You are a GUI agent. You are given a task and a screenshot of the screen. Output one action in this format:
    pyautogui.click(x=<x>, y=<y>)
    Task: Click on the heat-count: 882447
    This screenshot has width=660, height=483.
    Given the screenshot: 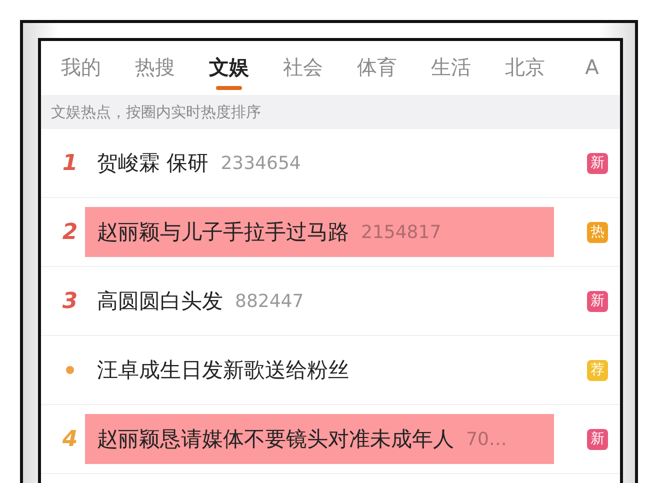 What is the action you would take?
    pyautogui.click(x=269, y=301)
    